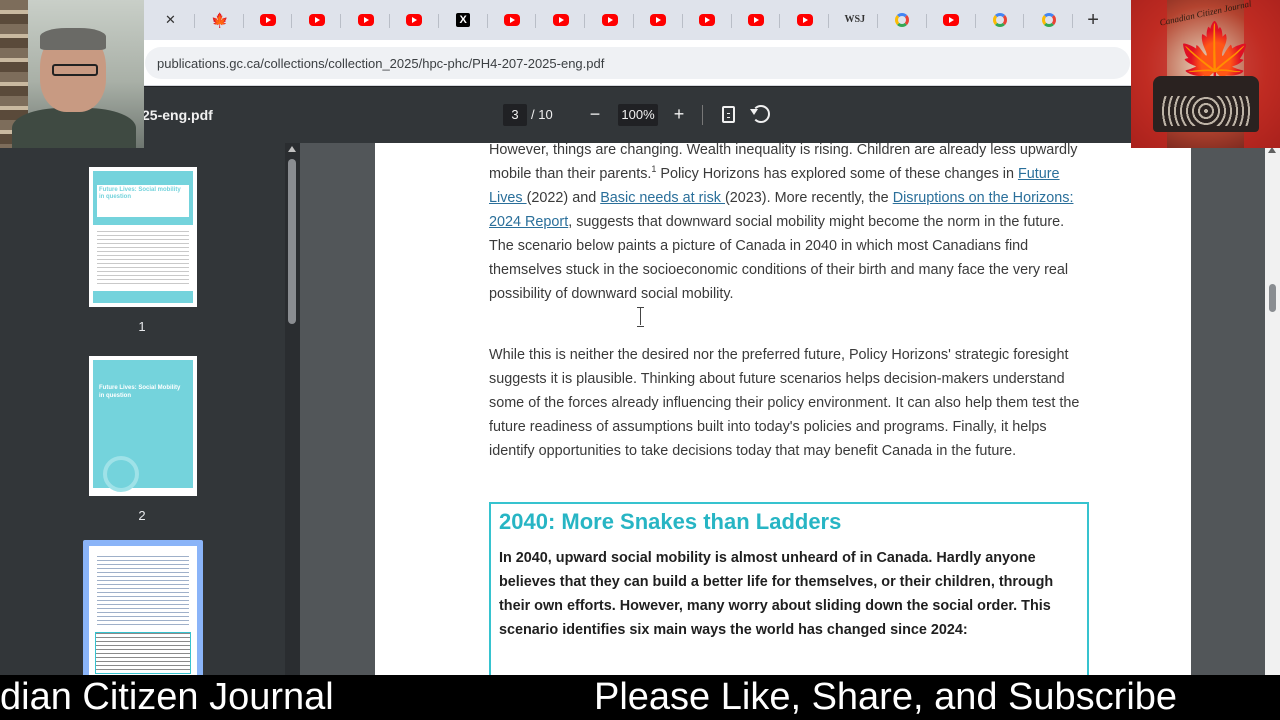  I want to click on new-tab-button: +, so click(1093, 20).